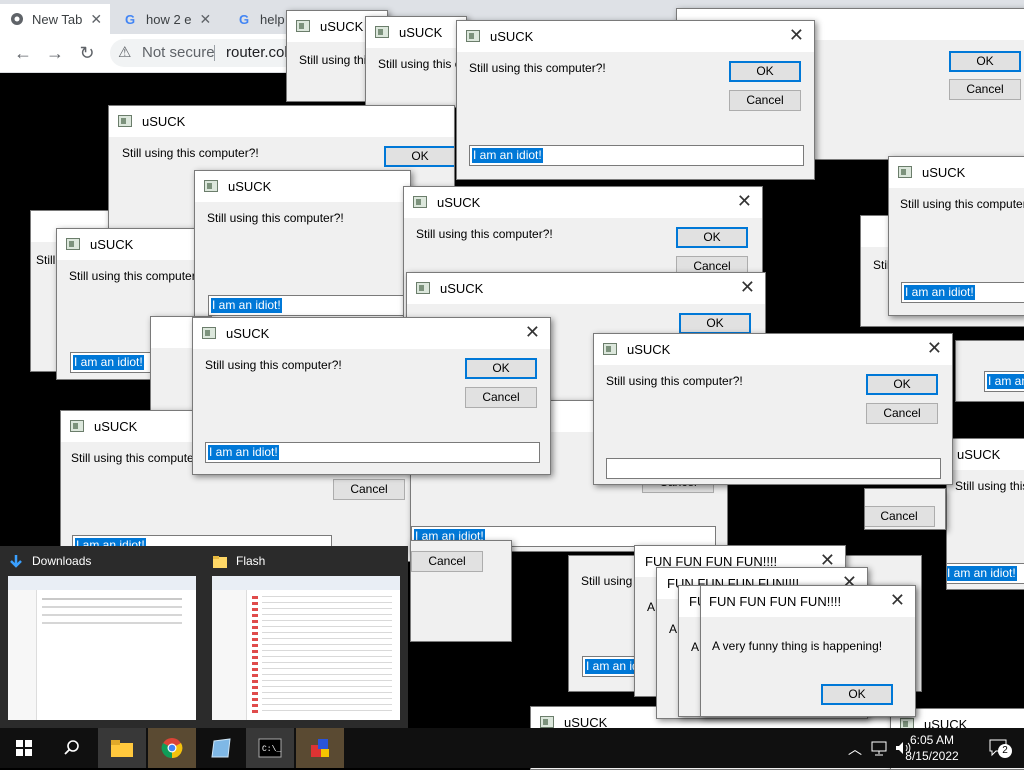 This screenshot has width=1024, height=770. I want to click on search-icon, so click(71, 747).